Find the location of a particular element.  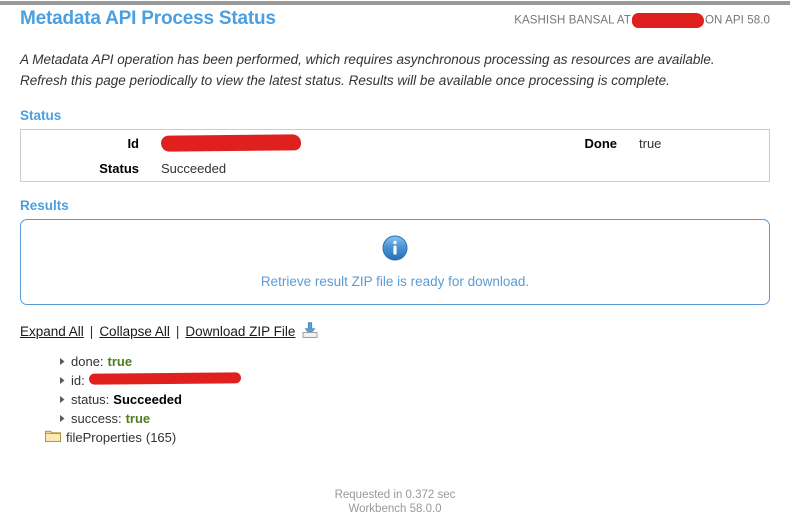

user-context-label: KASHISH BANSAL AT ON API 58.0 is located at coordinates (642, 20).